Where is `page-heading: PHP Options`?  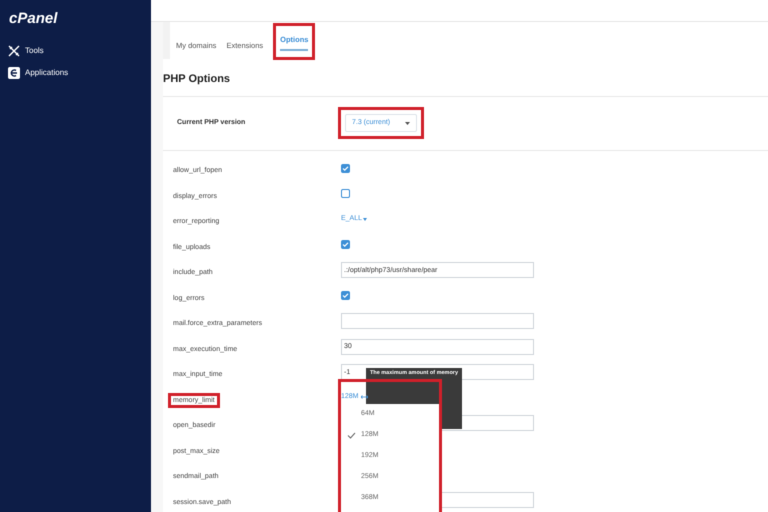 page-heading: PHP Options is located at coordinates (197, 79).